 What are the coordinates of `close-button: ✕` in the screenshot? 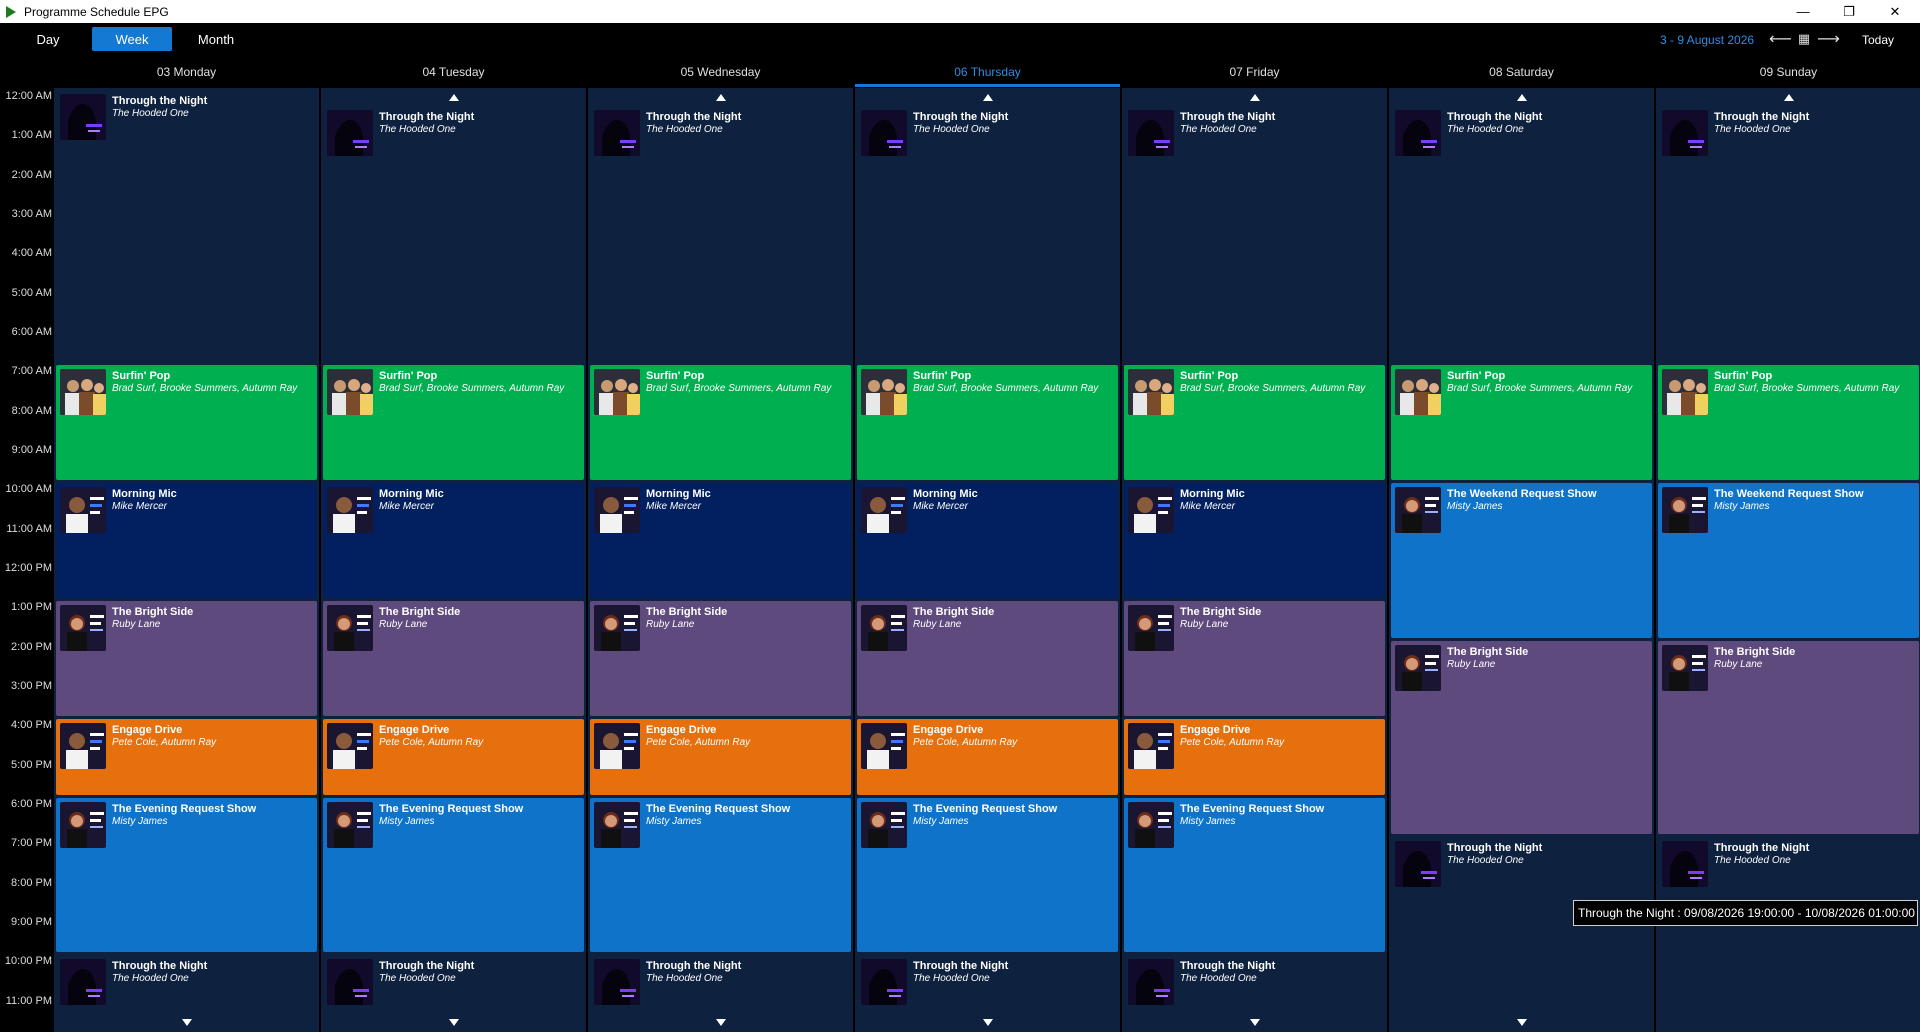 It's located at (1895, 11).